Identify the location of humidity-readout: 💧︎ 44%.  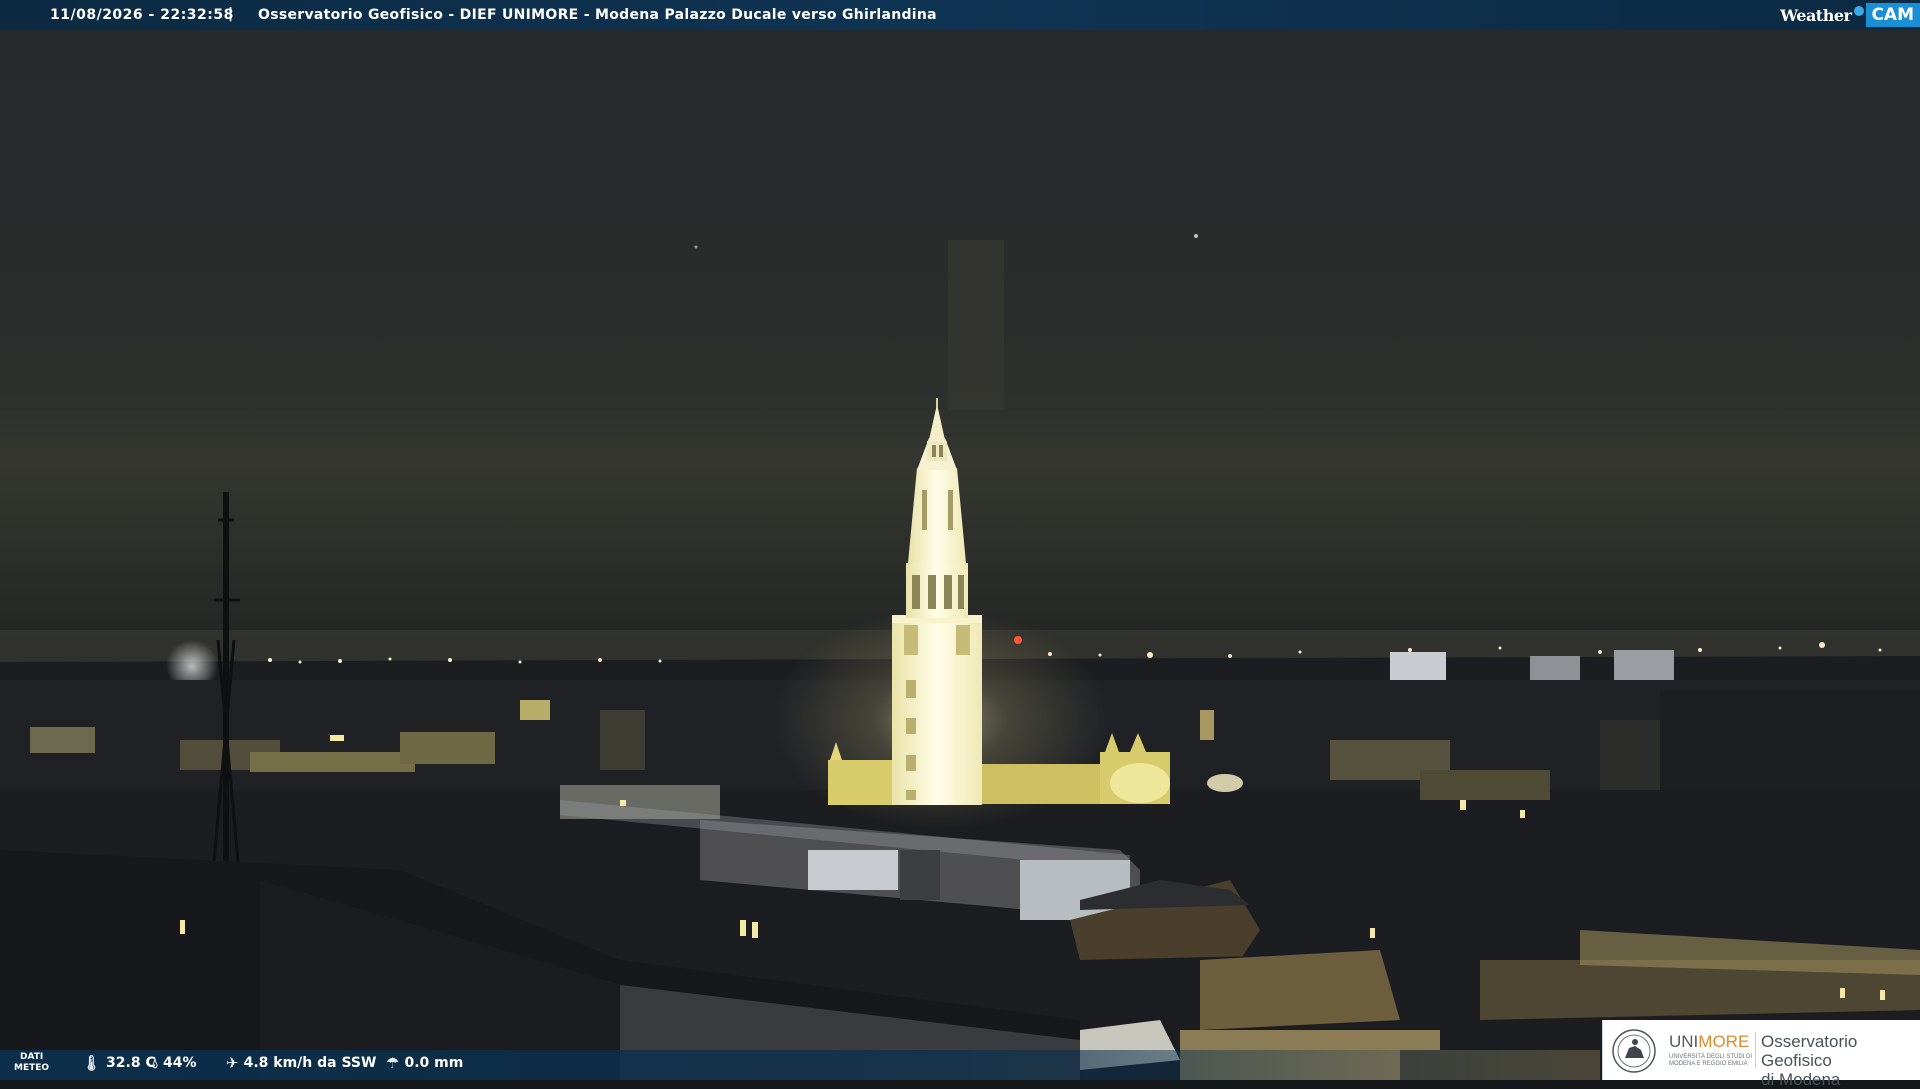
(174, 1063).